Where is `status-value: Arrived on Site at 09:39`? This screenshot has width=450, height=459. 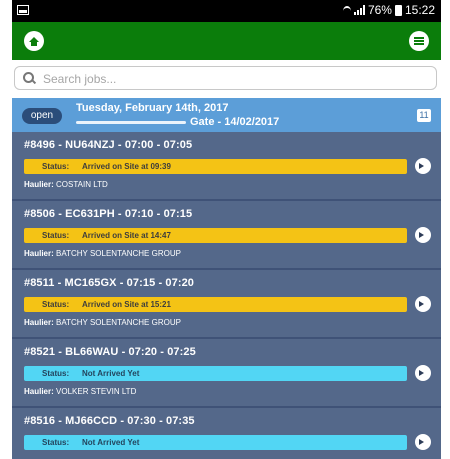 status-value: Arrived on Site at 09:39 is located at coordinates (126, 166).